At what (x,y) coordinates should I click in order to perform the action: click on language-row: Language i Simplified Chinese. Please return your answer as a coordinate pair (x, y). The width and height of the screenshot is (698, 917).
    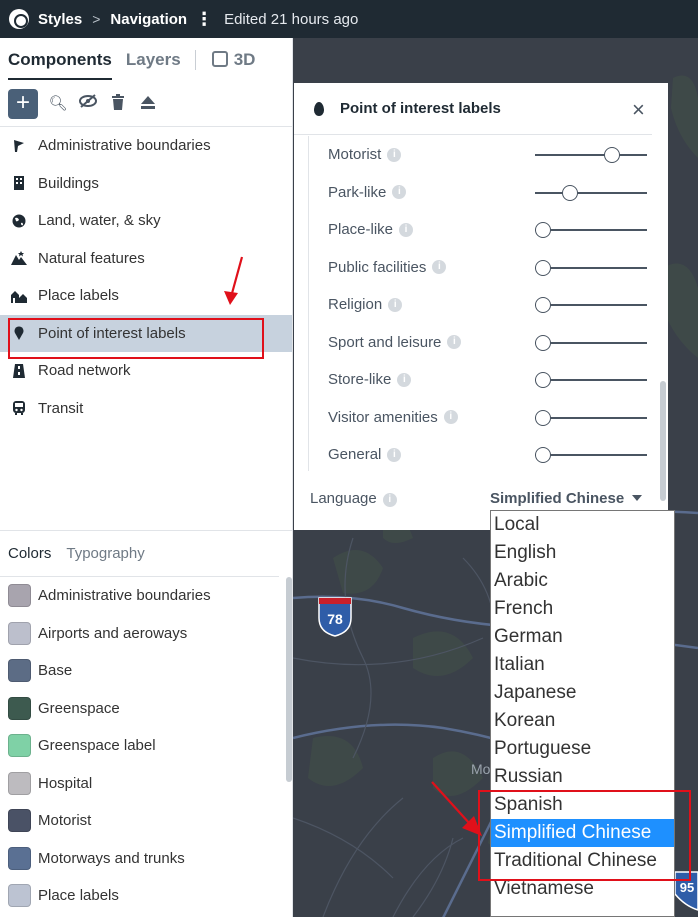
    Looking at the image, I should click on (480, 498).